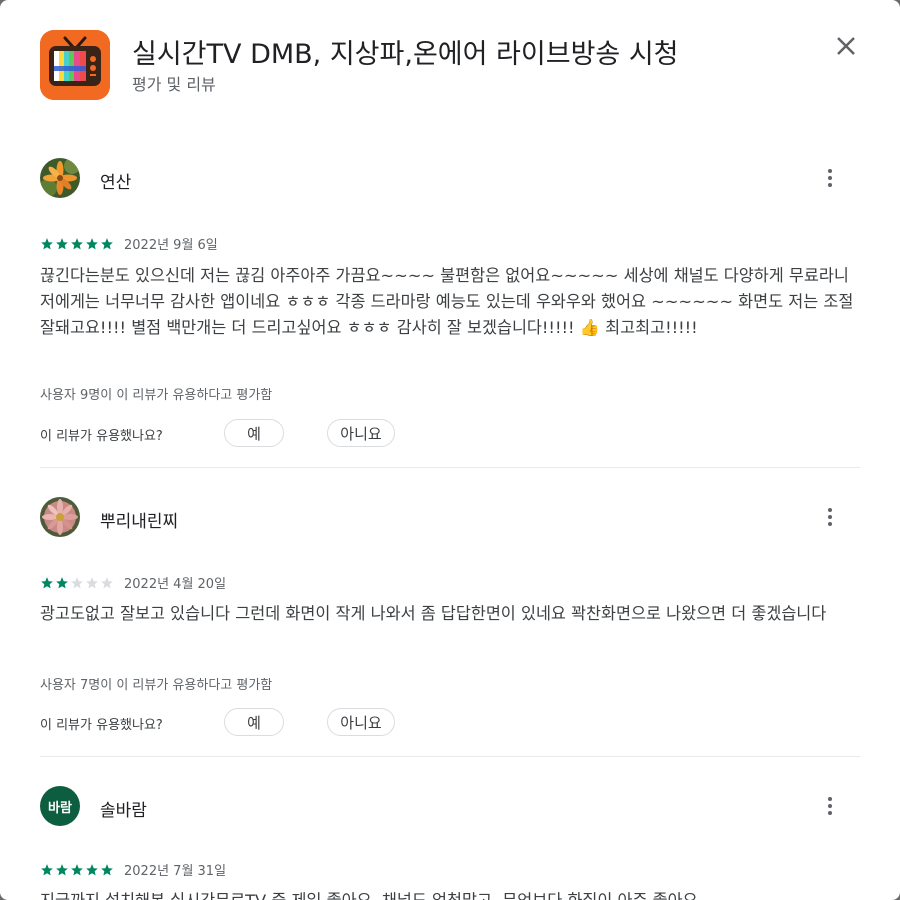 The height and width of the screenshot is (900, 900). I want to click on avatar: 바람, so click(60, 806).